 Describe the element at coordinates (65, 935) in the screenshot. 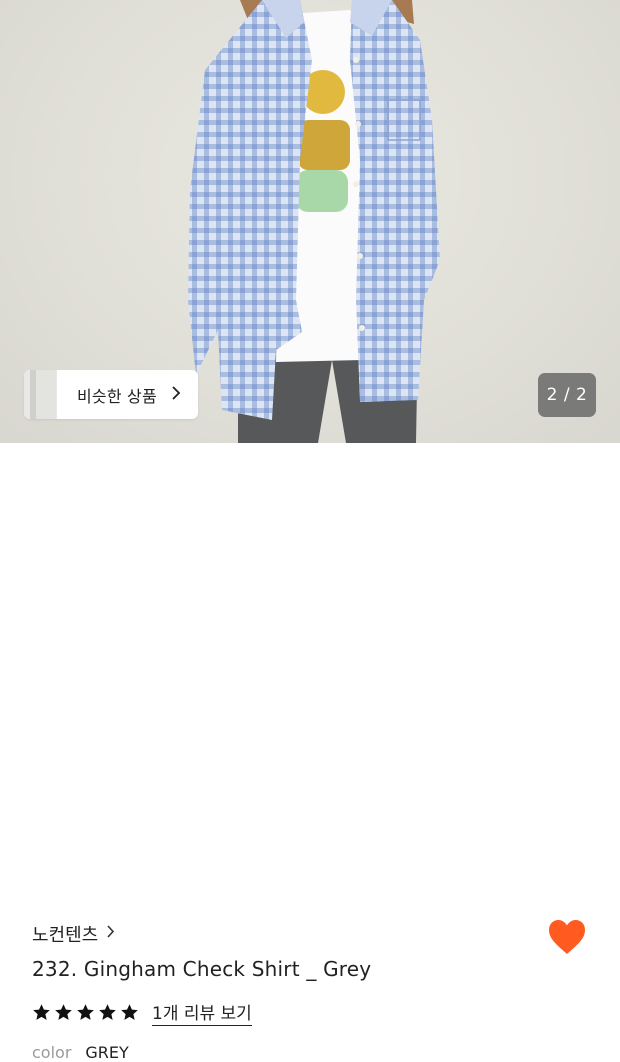

I see `brand-name: 노컨텐츠` at that location.